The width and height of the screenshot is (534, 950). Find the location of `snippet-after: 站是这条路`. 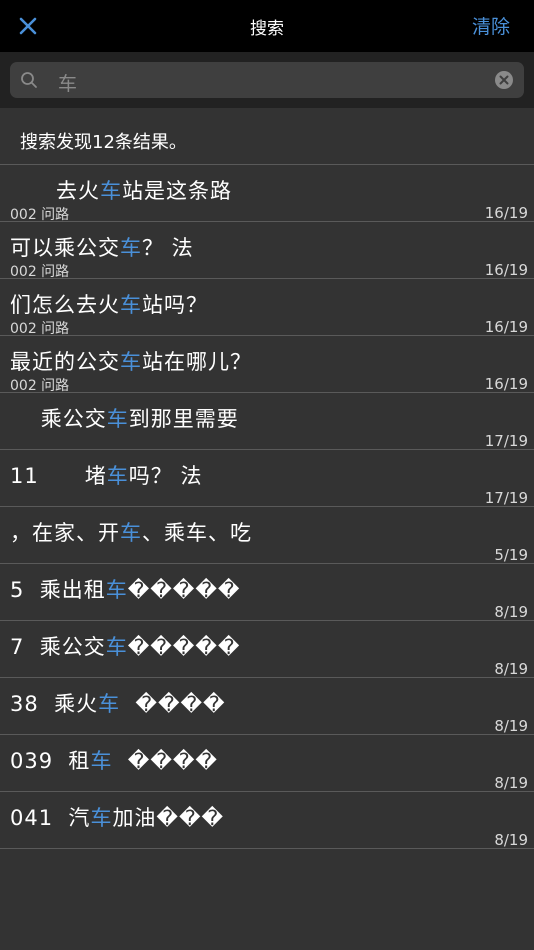

snippet-after: 站是这条路 is located at coordinates (177, 191).